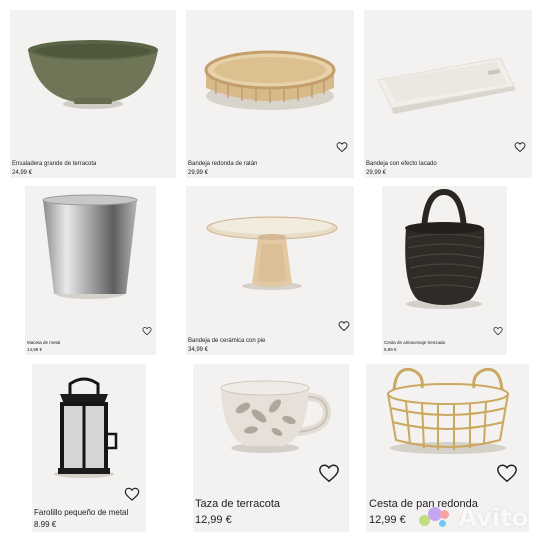 This screenshot has height=540, width=540. Describe the element at coordinates (401, 164) in the screenshot. I see `product-name: Bandeja con efecto lacado` at that location.